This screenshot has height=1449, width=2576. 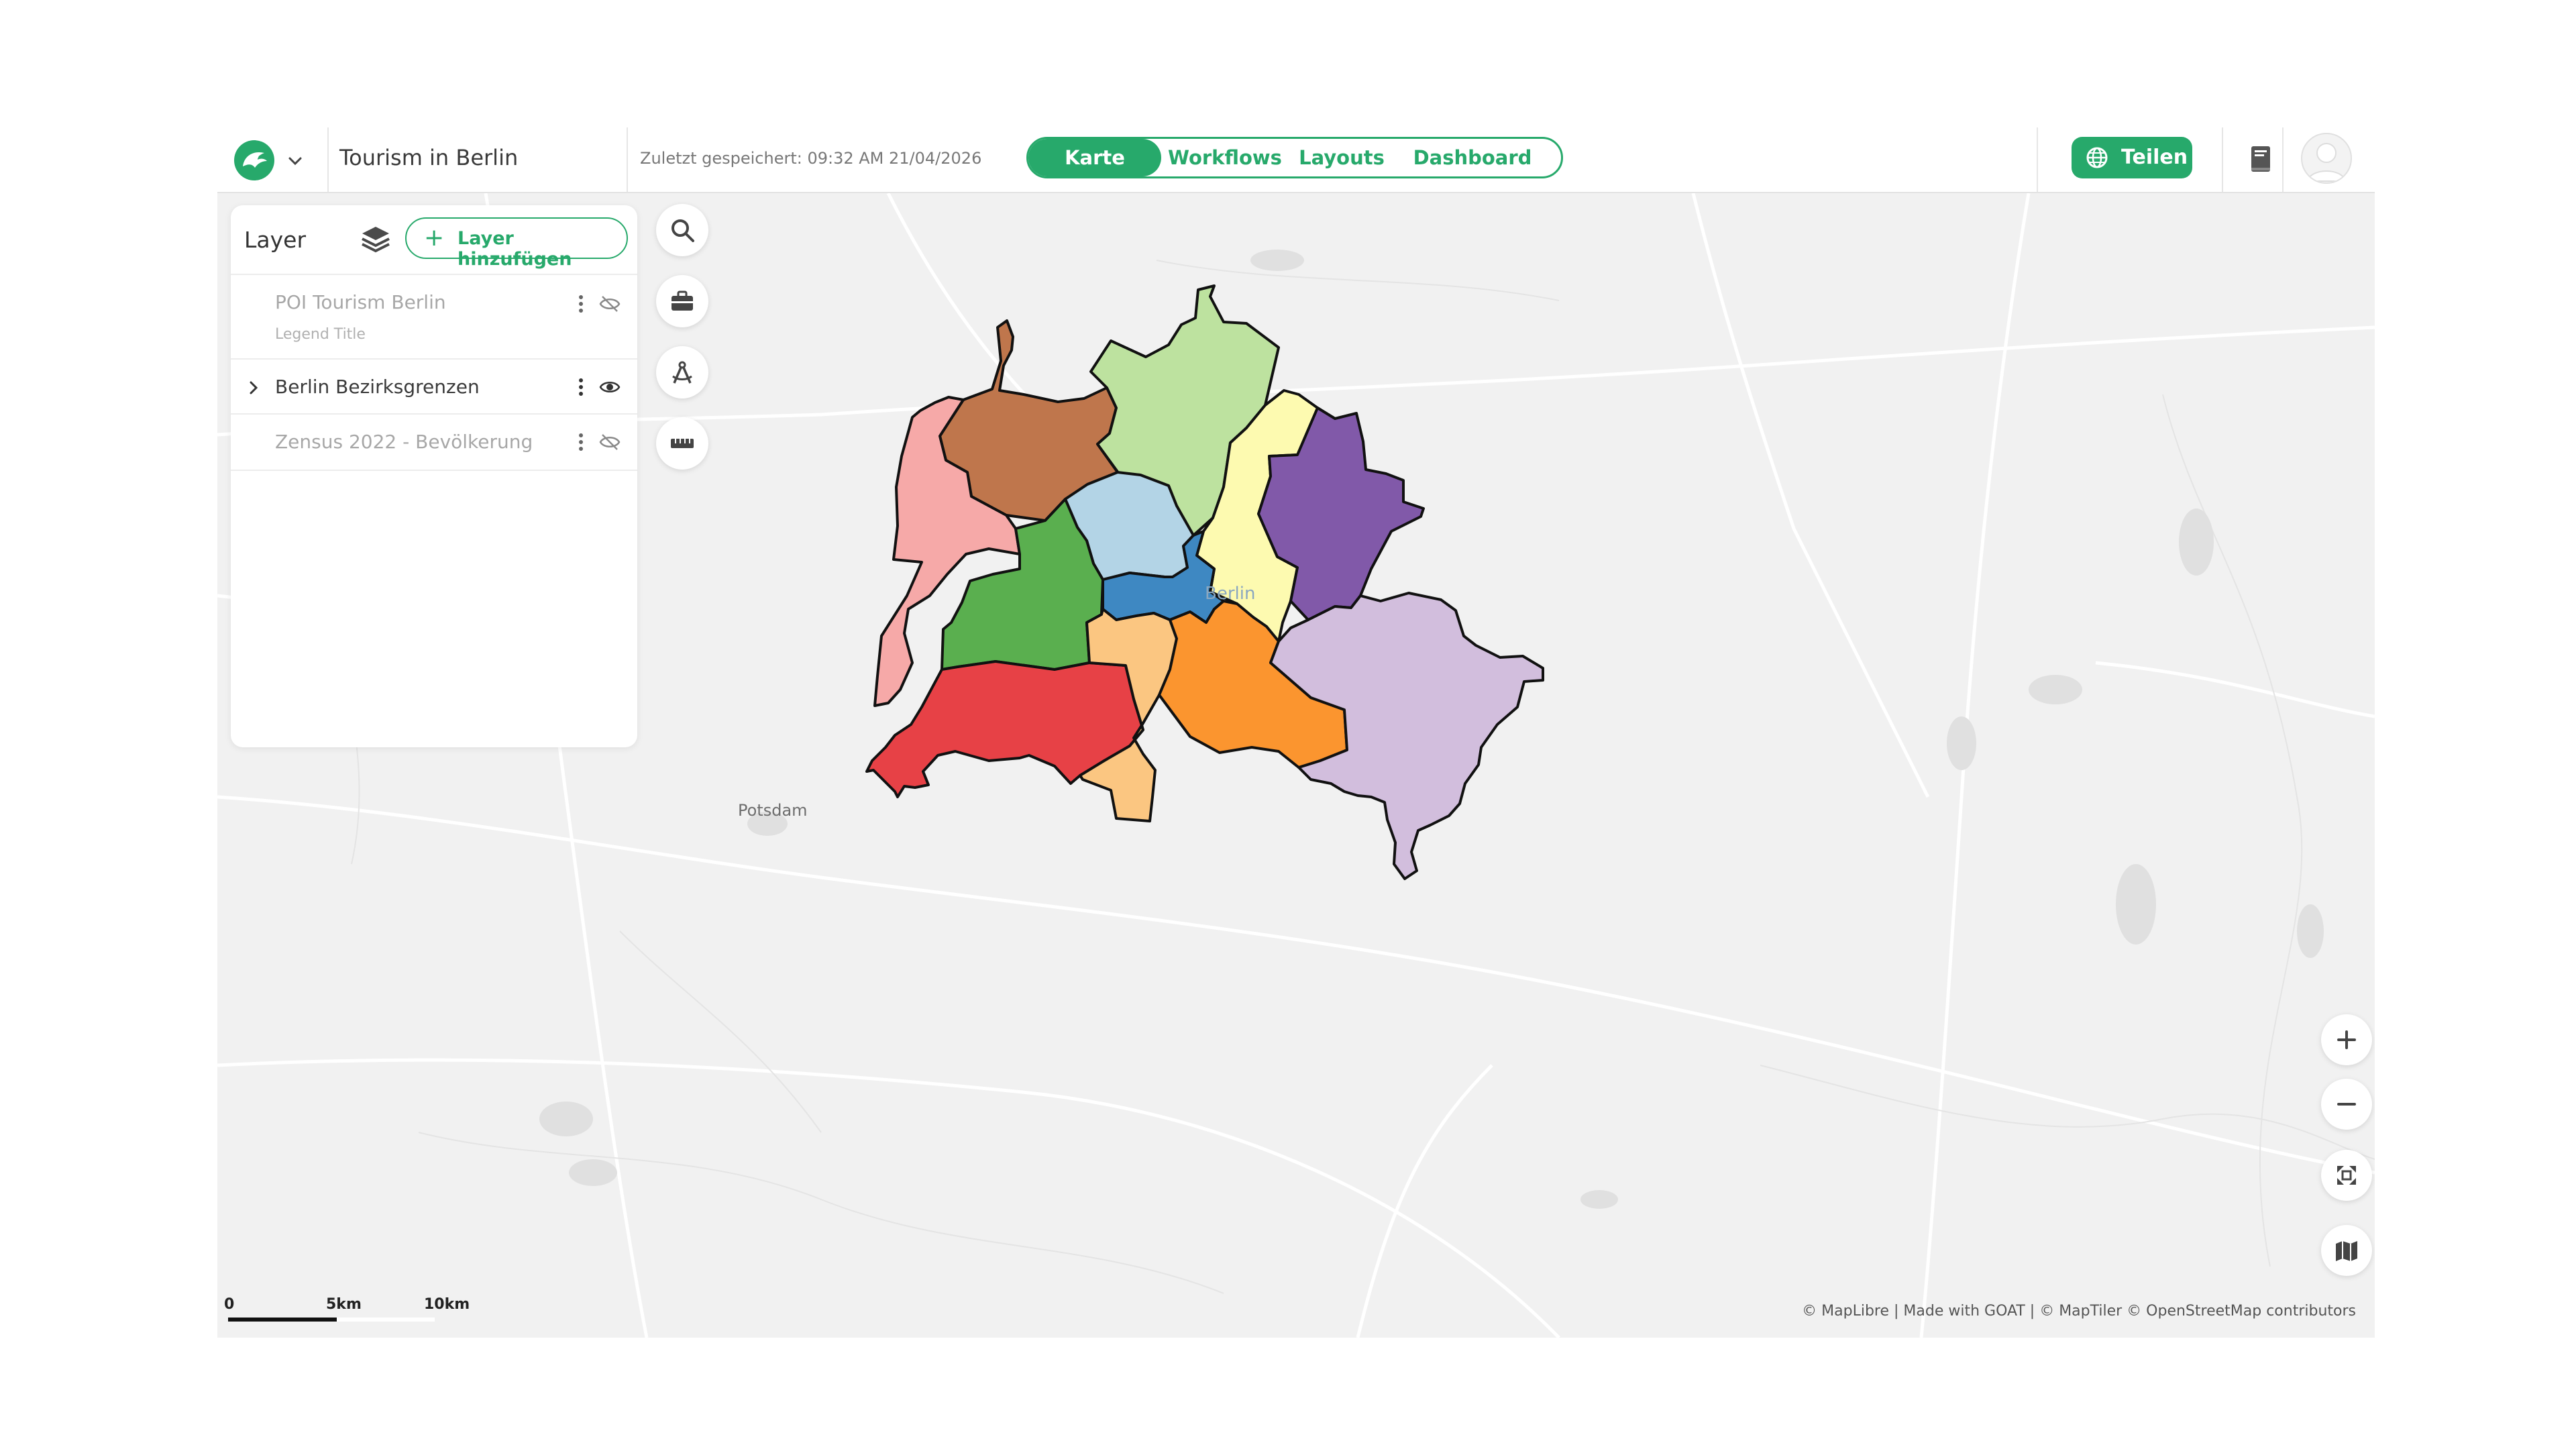 I want to click on add-layer-button: + Layer hinzufügen, so click(x=516, y=243).